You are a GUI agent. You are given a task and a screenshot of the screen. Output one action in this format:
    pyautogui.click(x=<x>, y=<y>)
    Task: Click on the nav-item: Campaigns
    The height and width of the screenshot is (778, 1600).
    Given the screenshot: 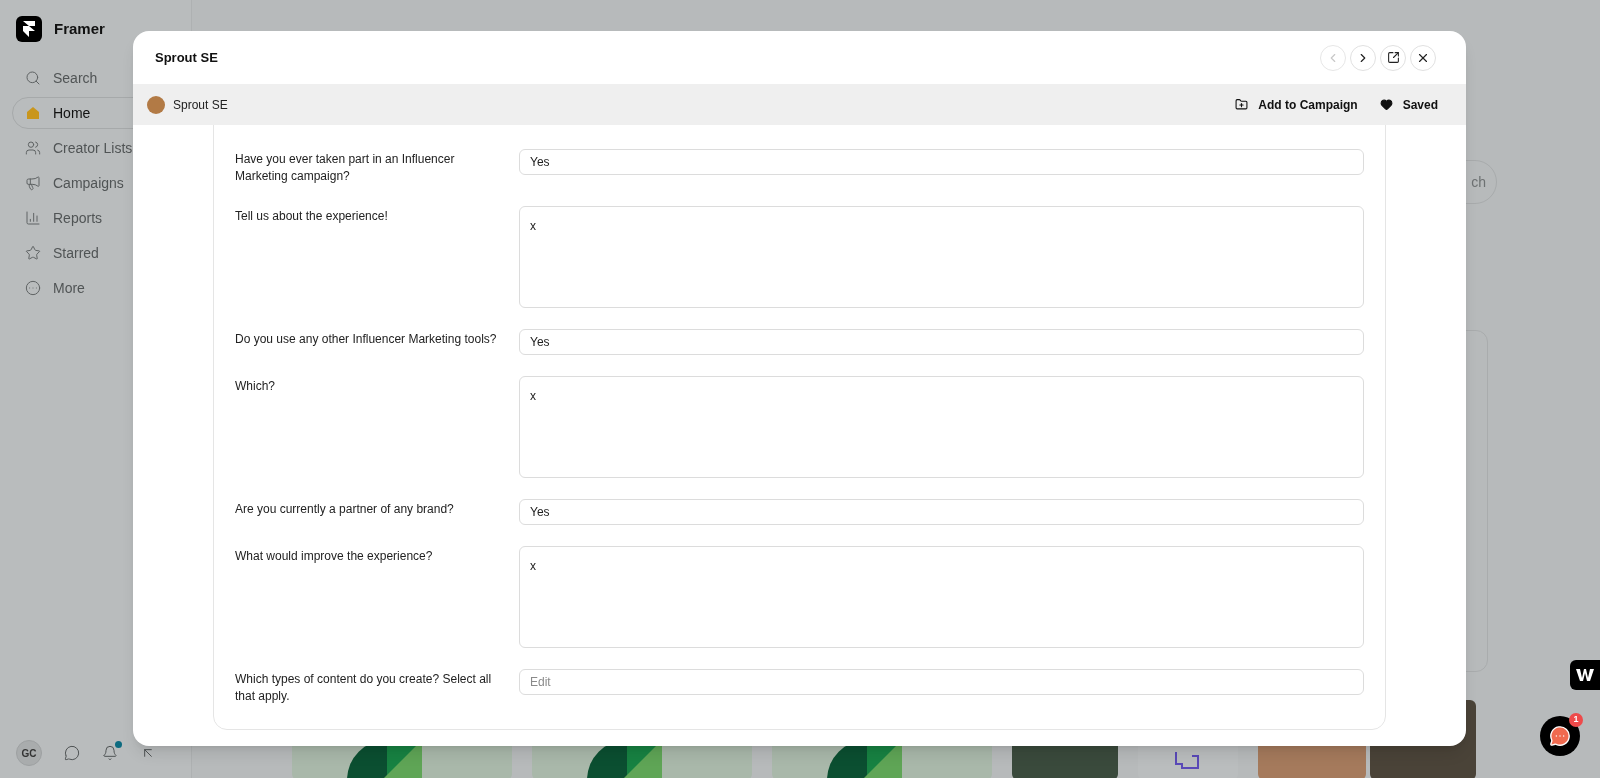 What is the action you would take?
    pyautogui.click(x=95, y=183)
    